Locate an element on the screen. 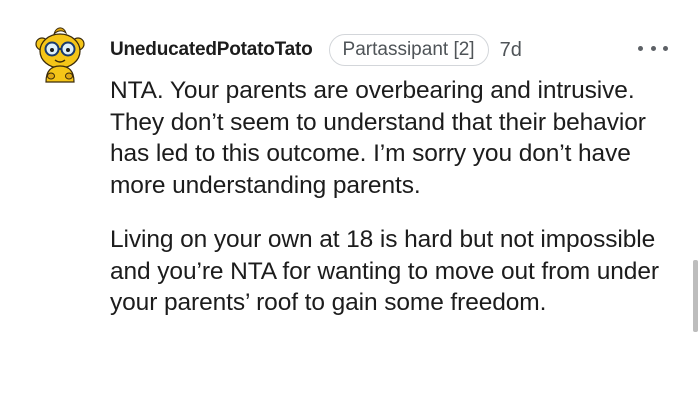 This screenshot has width=700, height=403. avatar is located at coordinates (60, 54).